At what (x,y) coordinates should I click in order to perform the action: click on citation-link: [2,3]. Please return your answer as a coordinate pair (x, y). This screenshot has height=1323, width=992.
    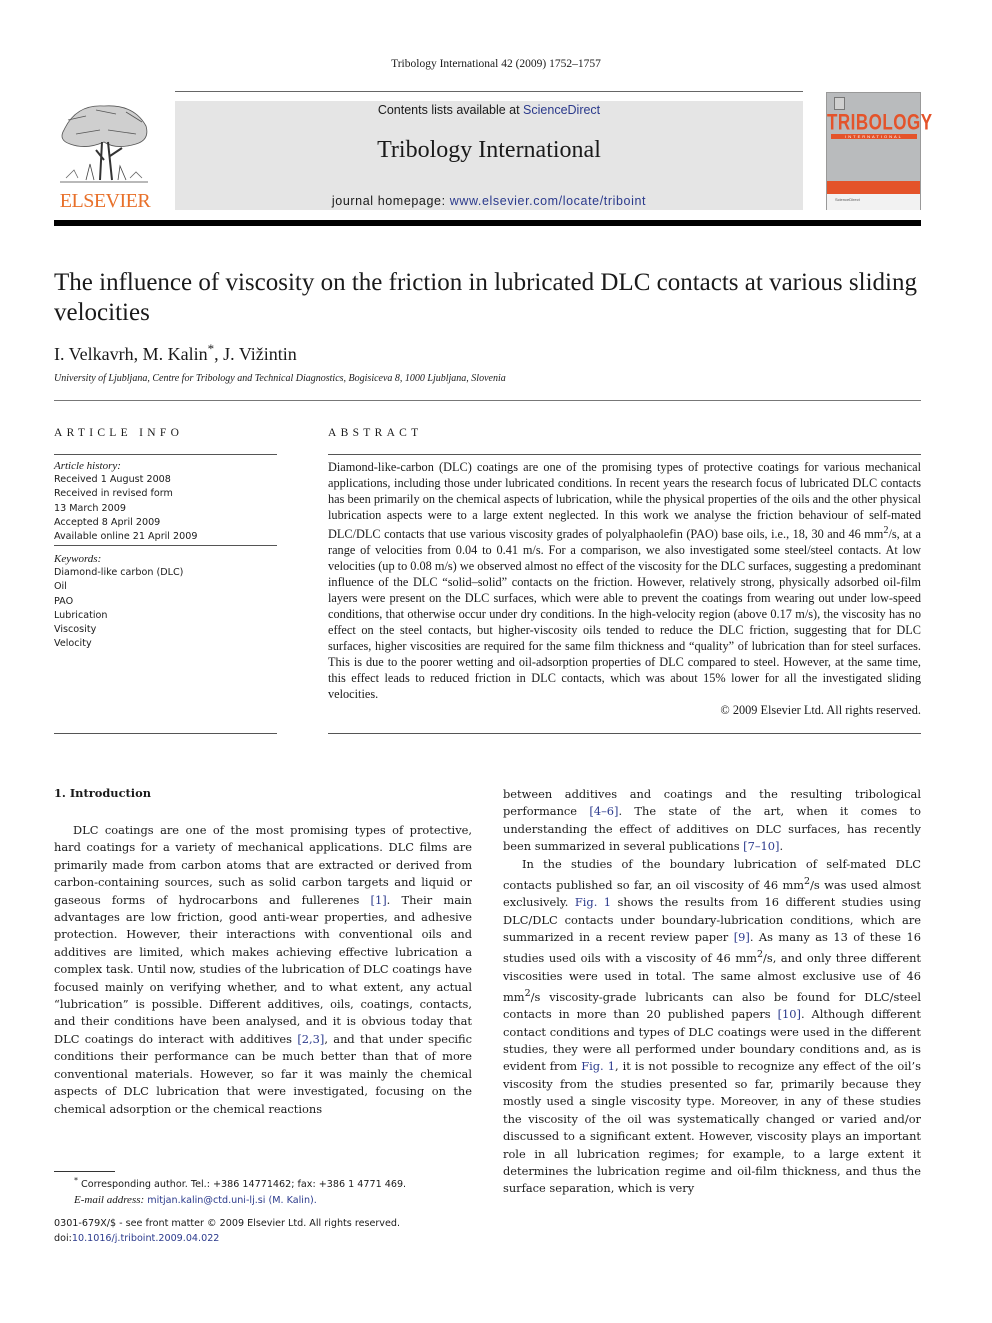
    Looking at the image, I should click on (310, 1039).